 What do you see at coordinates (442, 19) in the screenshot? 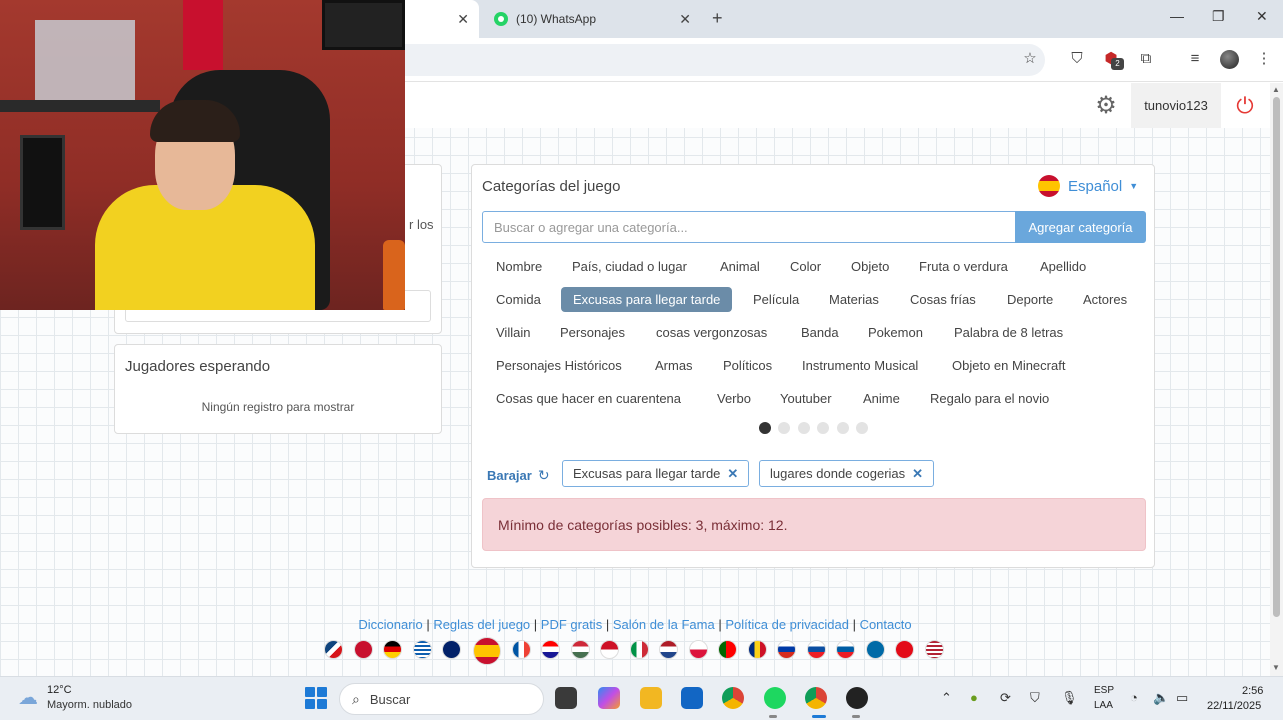
I see `tab-active: ✕` at bounding box center [442, 19].